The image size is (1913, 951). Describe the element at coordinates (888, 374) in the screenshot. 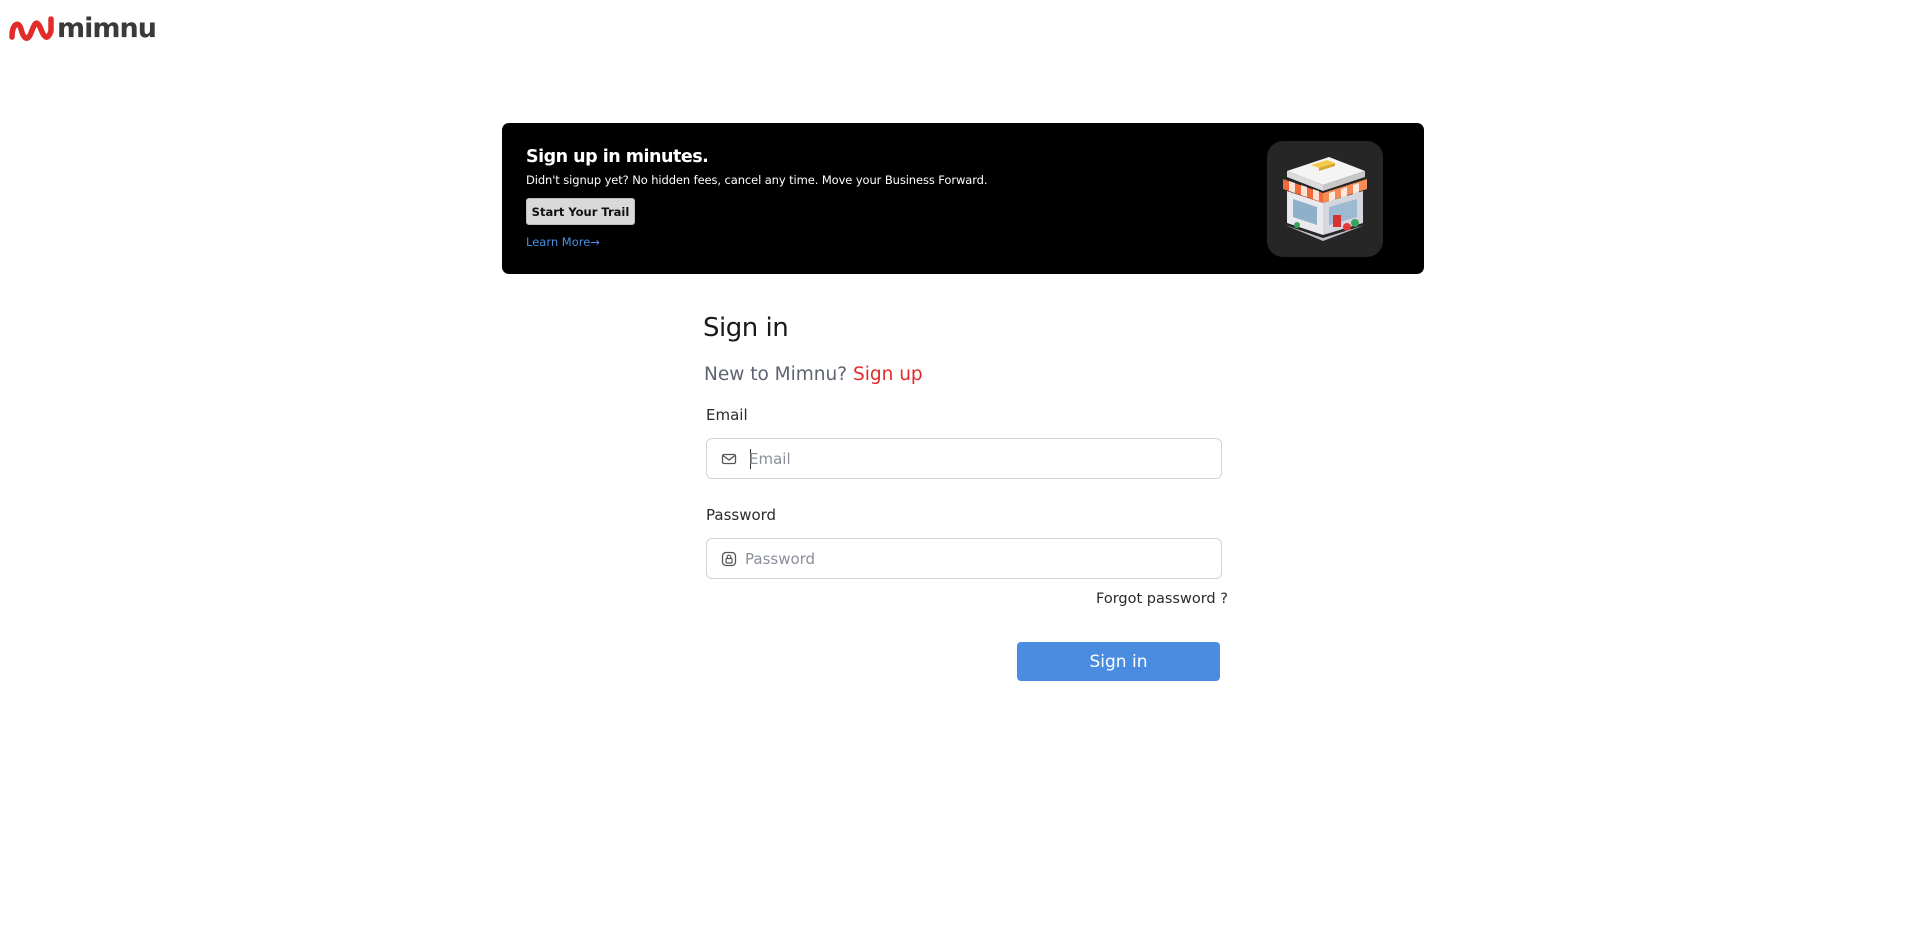

I see `signup-link: Sign up` at that location.